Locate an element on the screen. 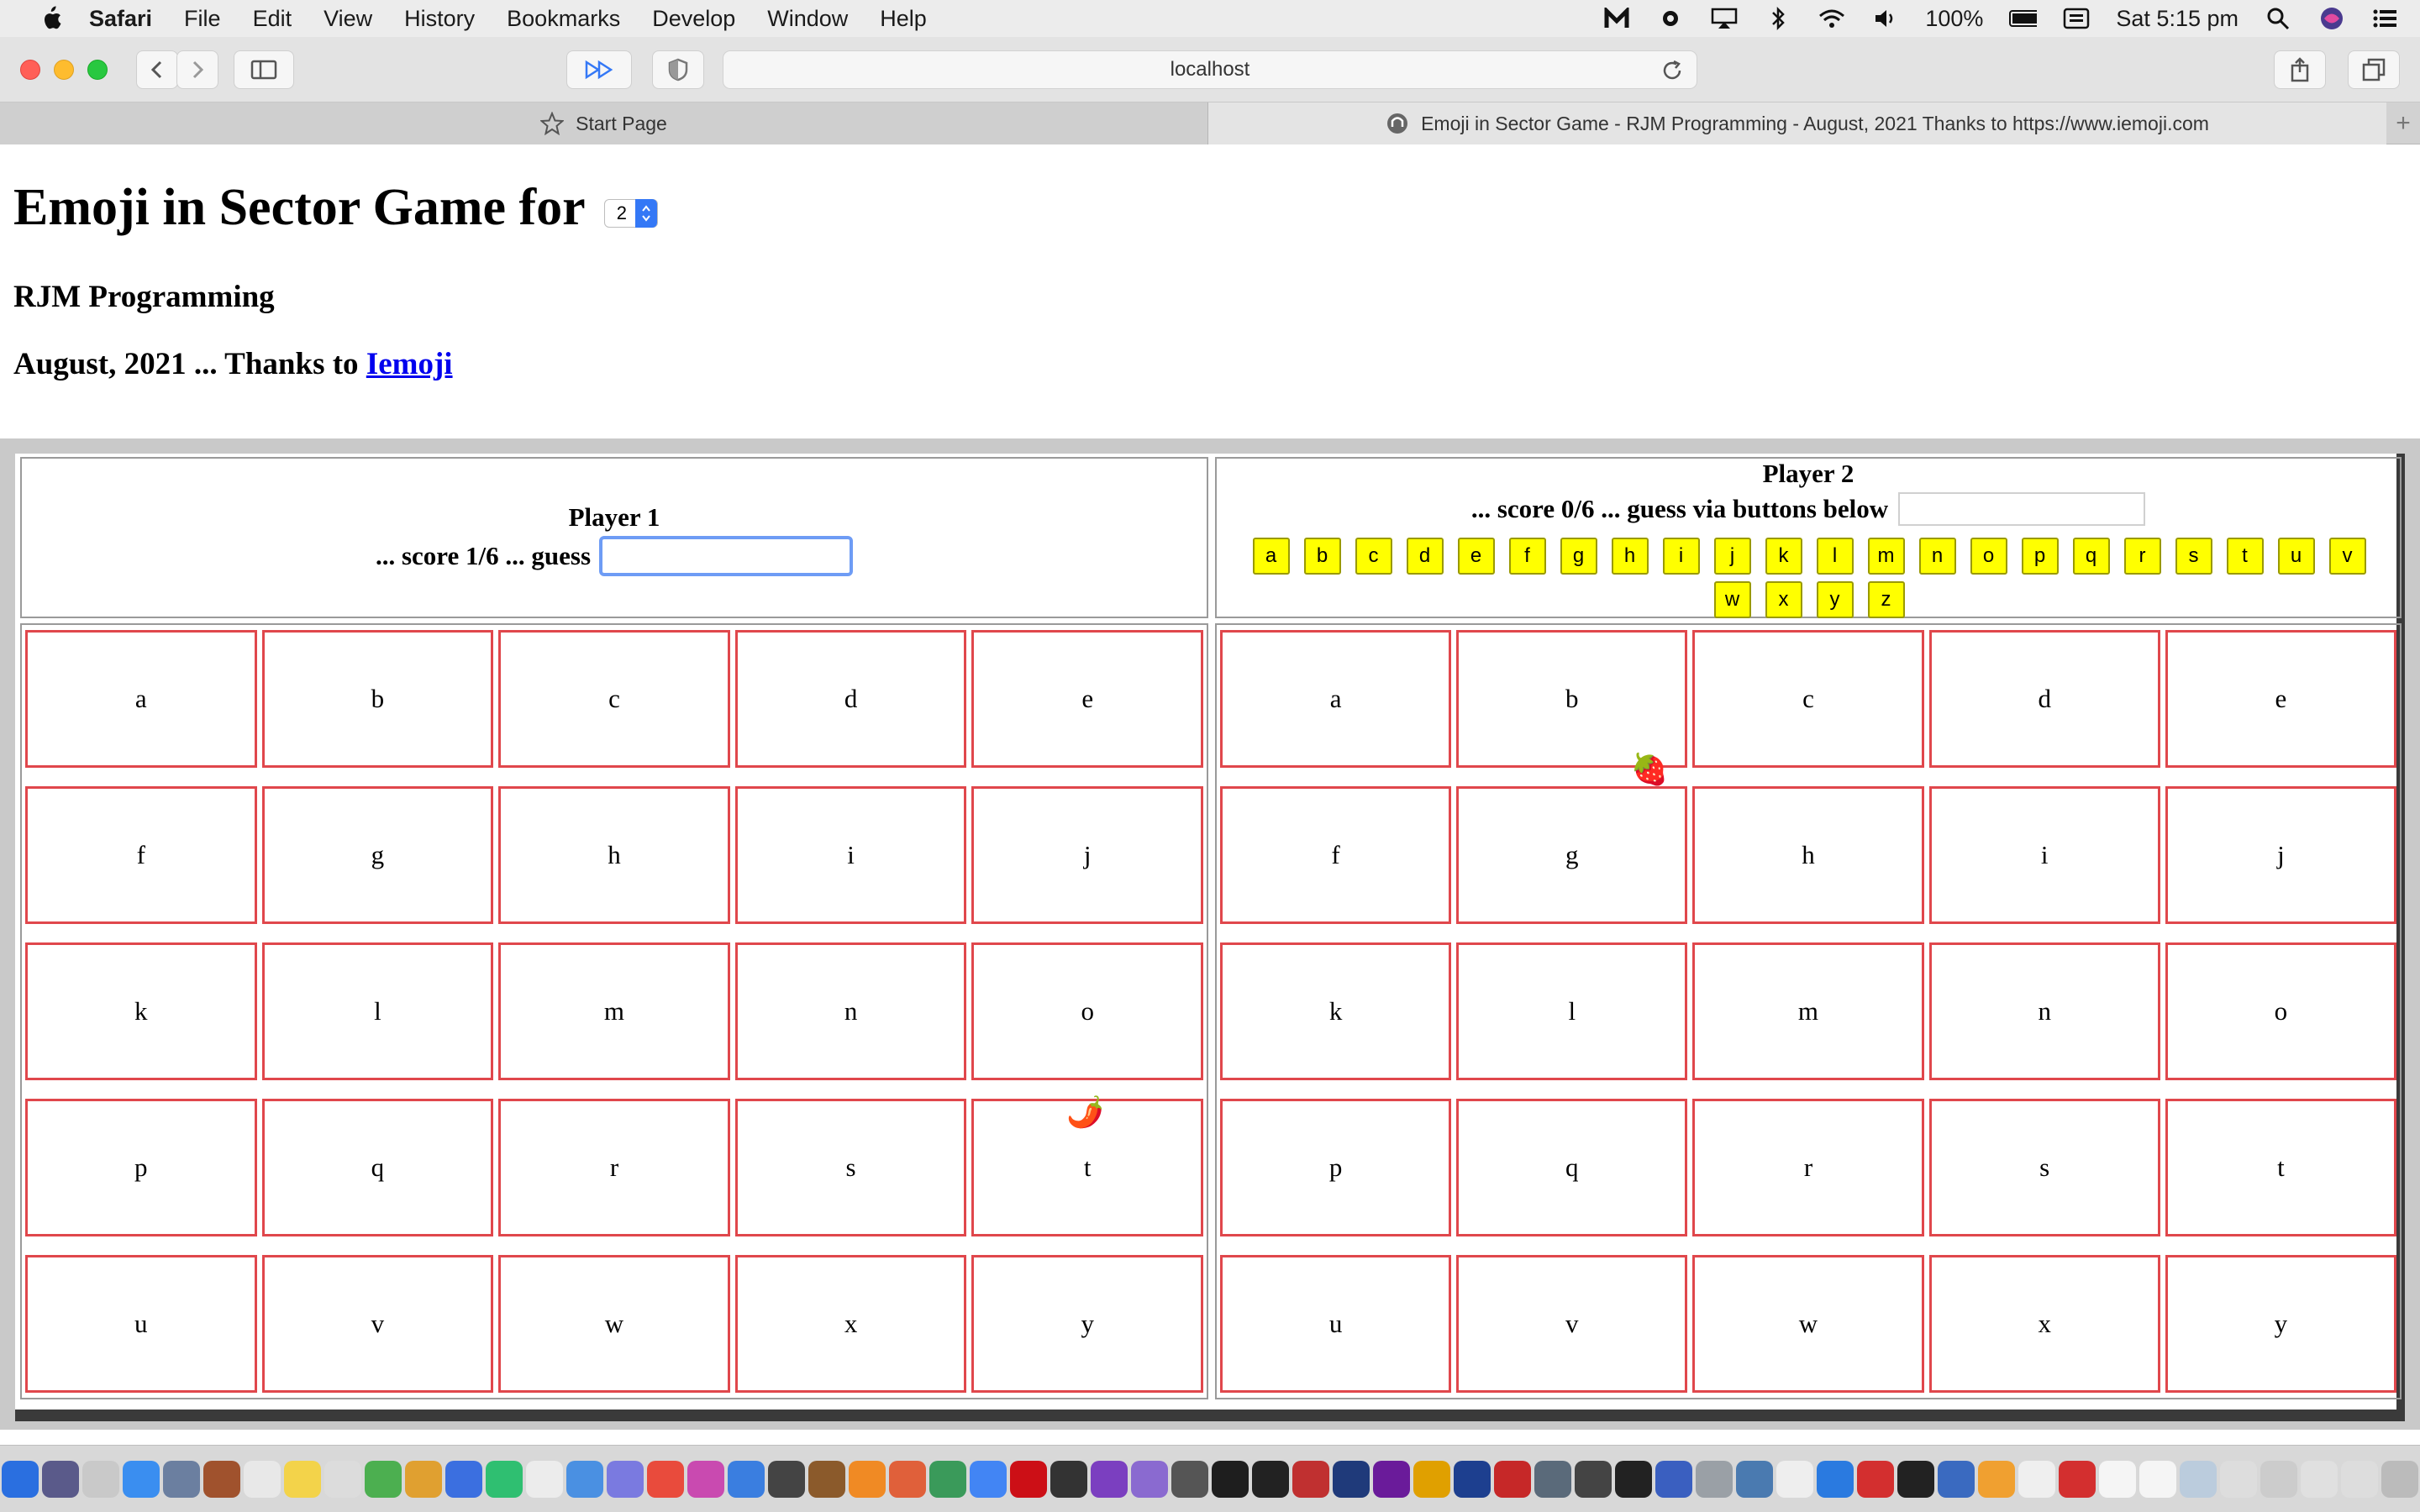 The image size is (2420, 1512). letter-button: f is located at coordinates (1527, 556).